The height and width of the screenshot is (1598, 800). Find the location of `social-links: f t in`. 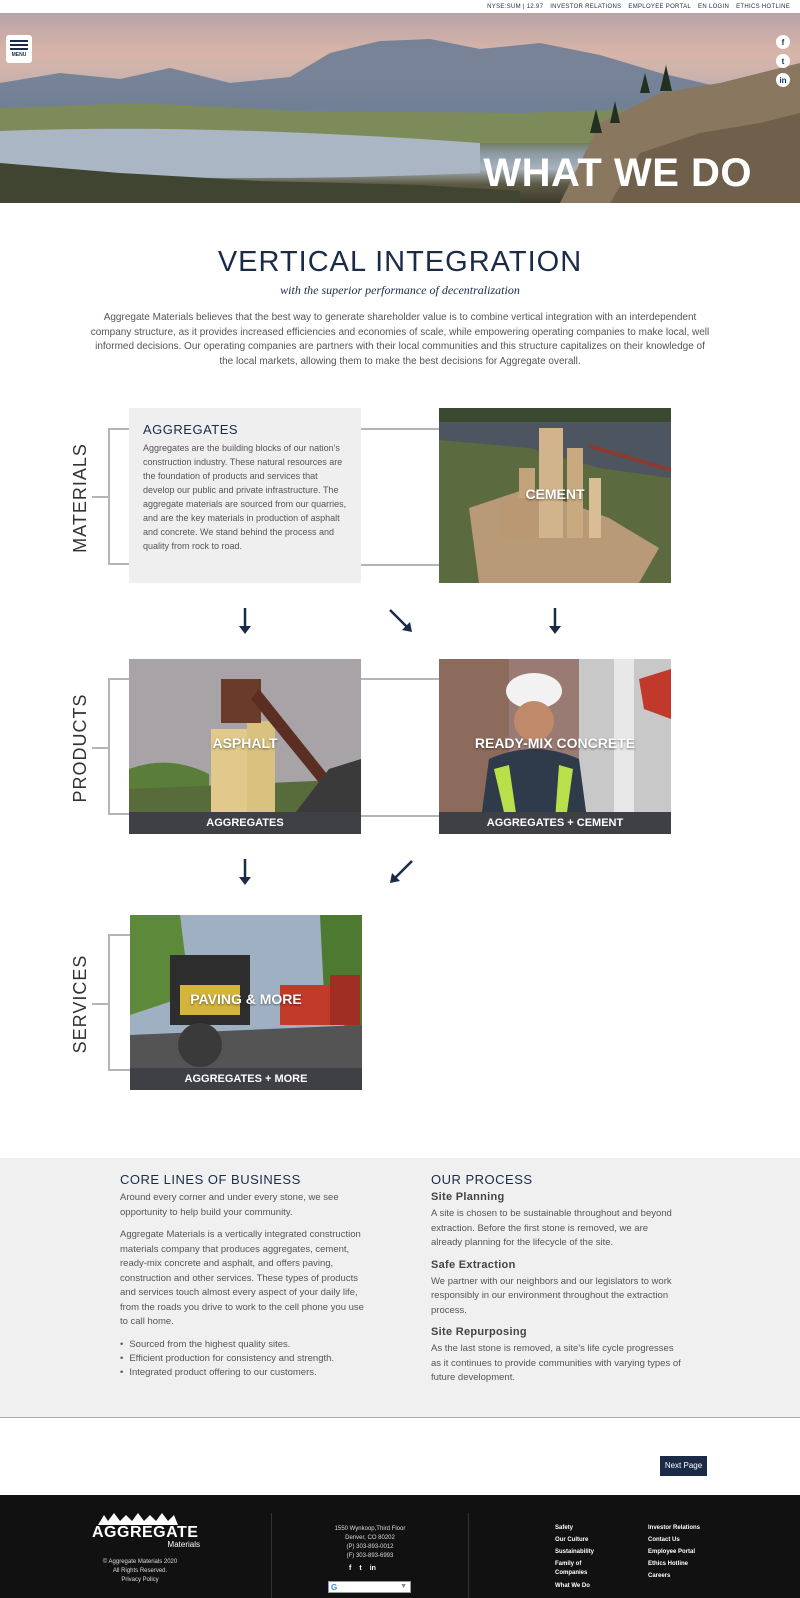

social-links: f t in is located at coordinates (783, 61).